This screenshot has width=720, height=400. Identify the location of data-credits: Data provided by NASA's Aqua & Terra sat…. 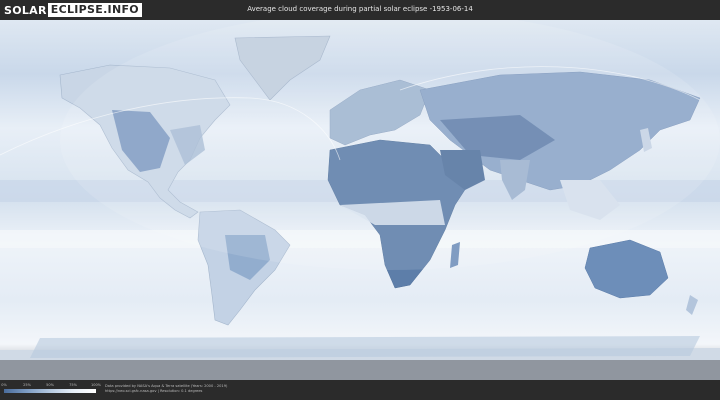
(166, 389).